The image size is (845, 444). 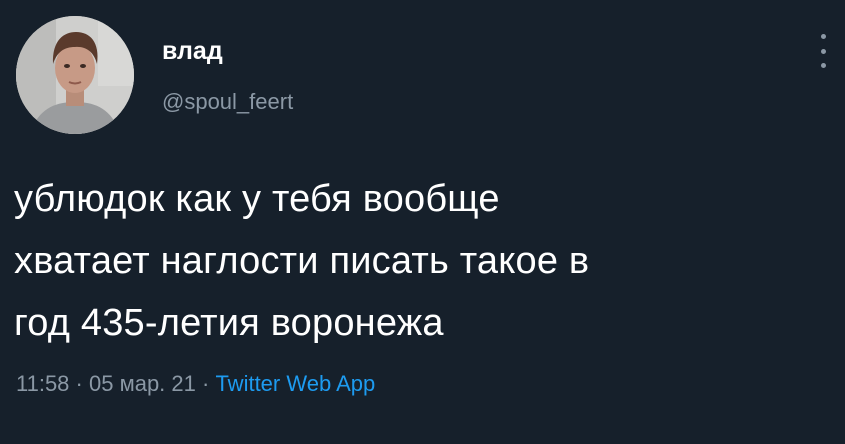 I want to click on tweet-date: 05 мар. 21, so click(x=142, y=383).